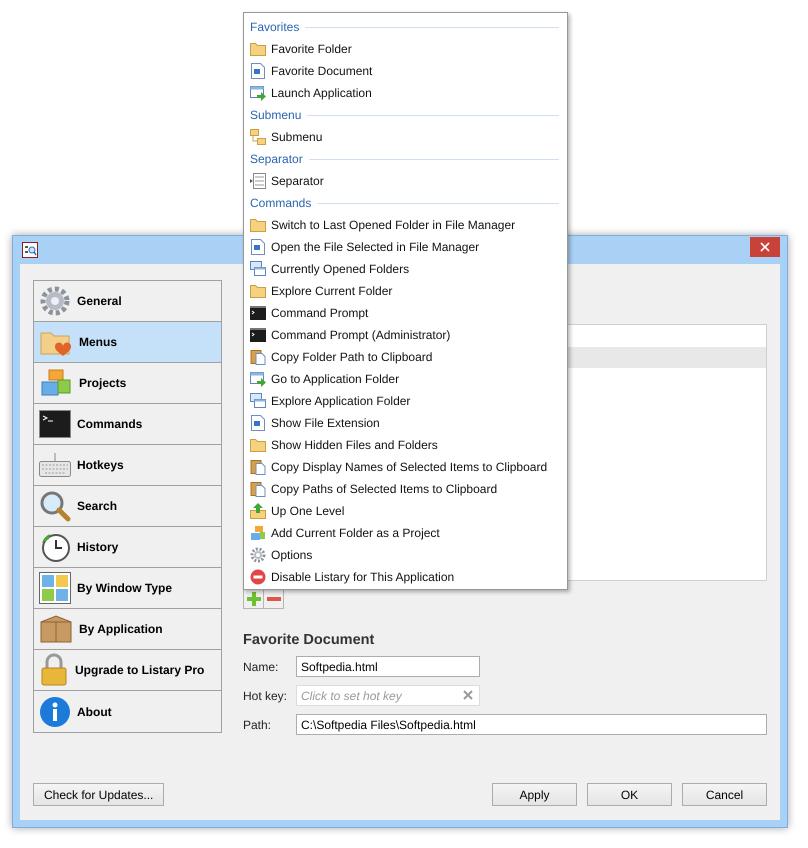 This screenshot has height=848, width=808. I want to click on menu-section-header: Favorites, so click(275, 27).